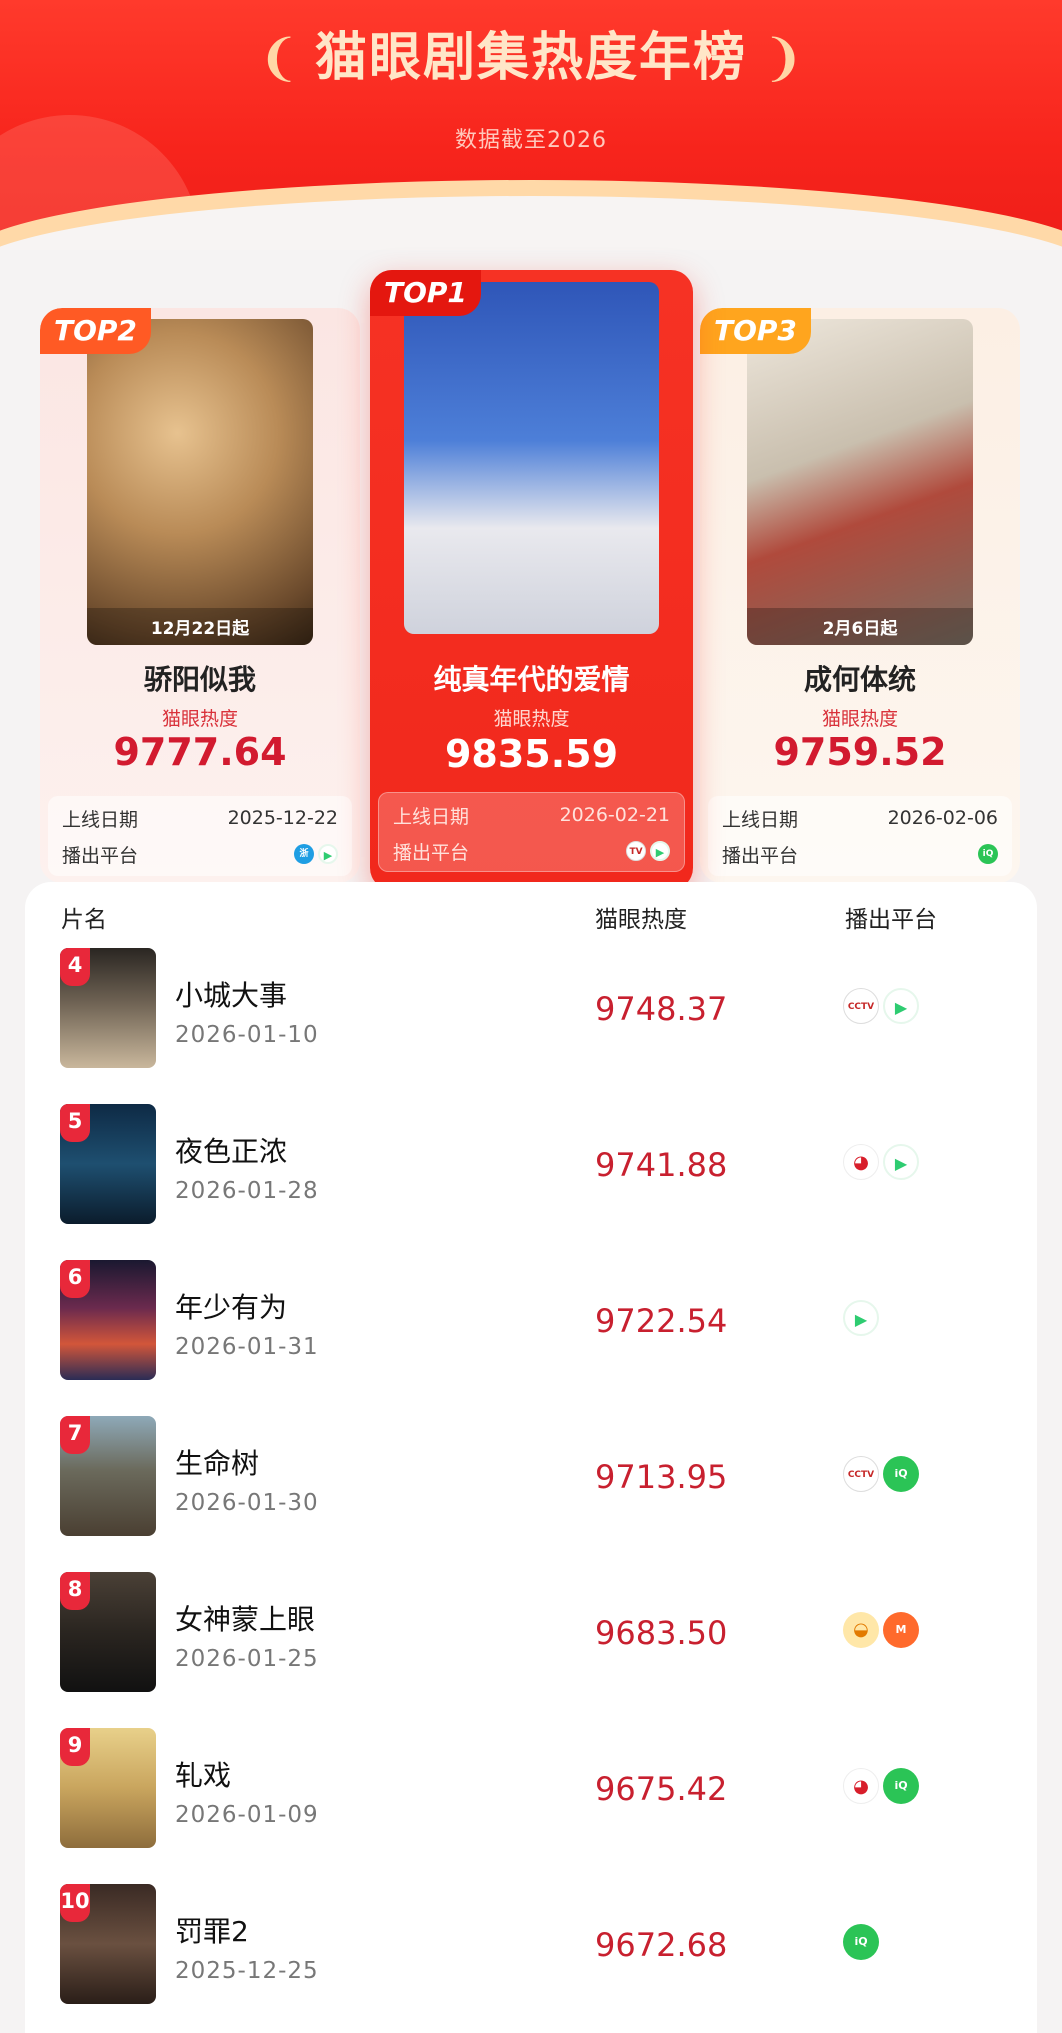 Image resolution: width=1062 pixels, height=2033 pixels. Describe the element at coordinates (783, 58) in the screenshot. I see `laurel-right-icon: ❩` at that location.